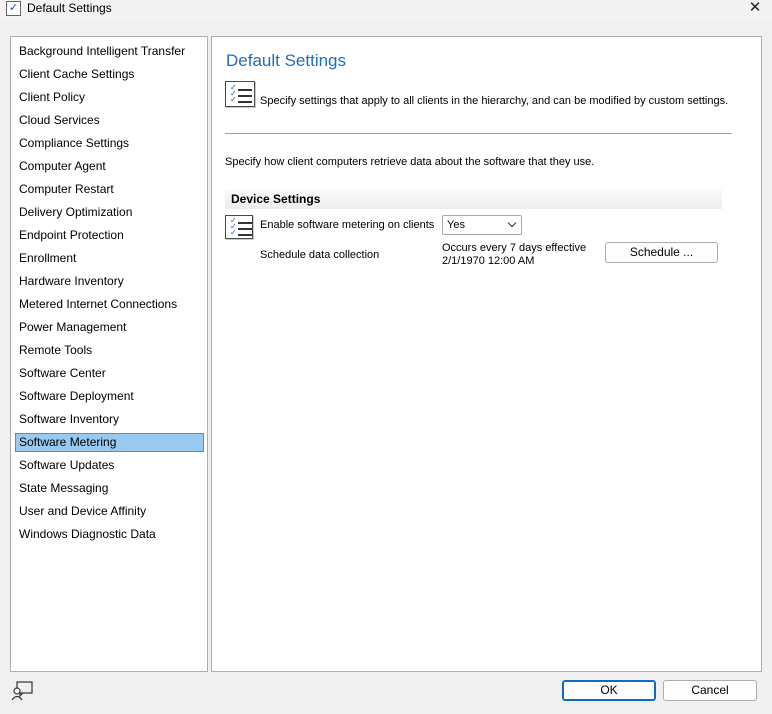  What do you see at coordinates (109, 304) in the screenshot?
I see `sidebar-item: Metered Internet Connections` at bounding box center [109, 304].